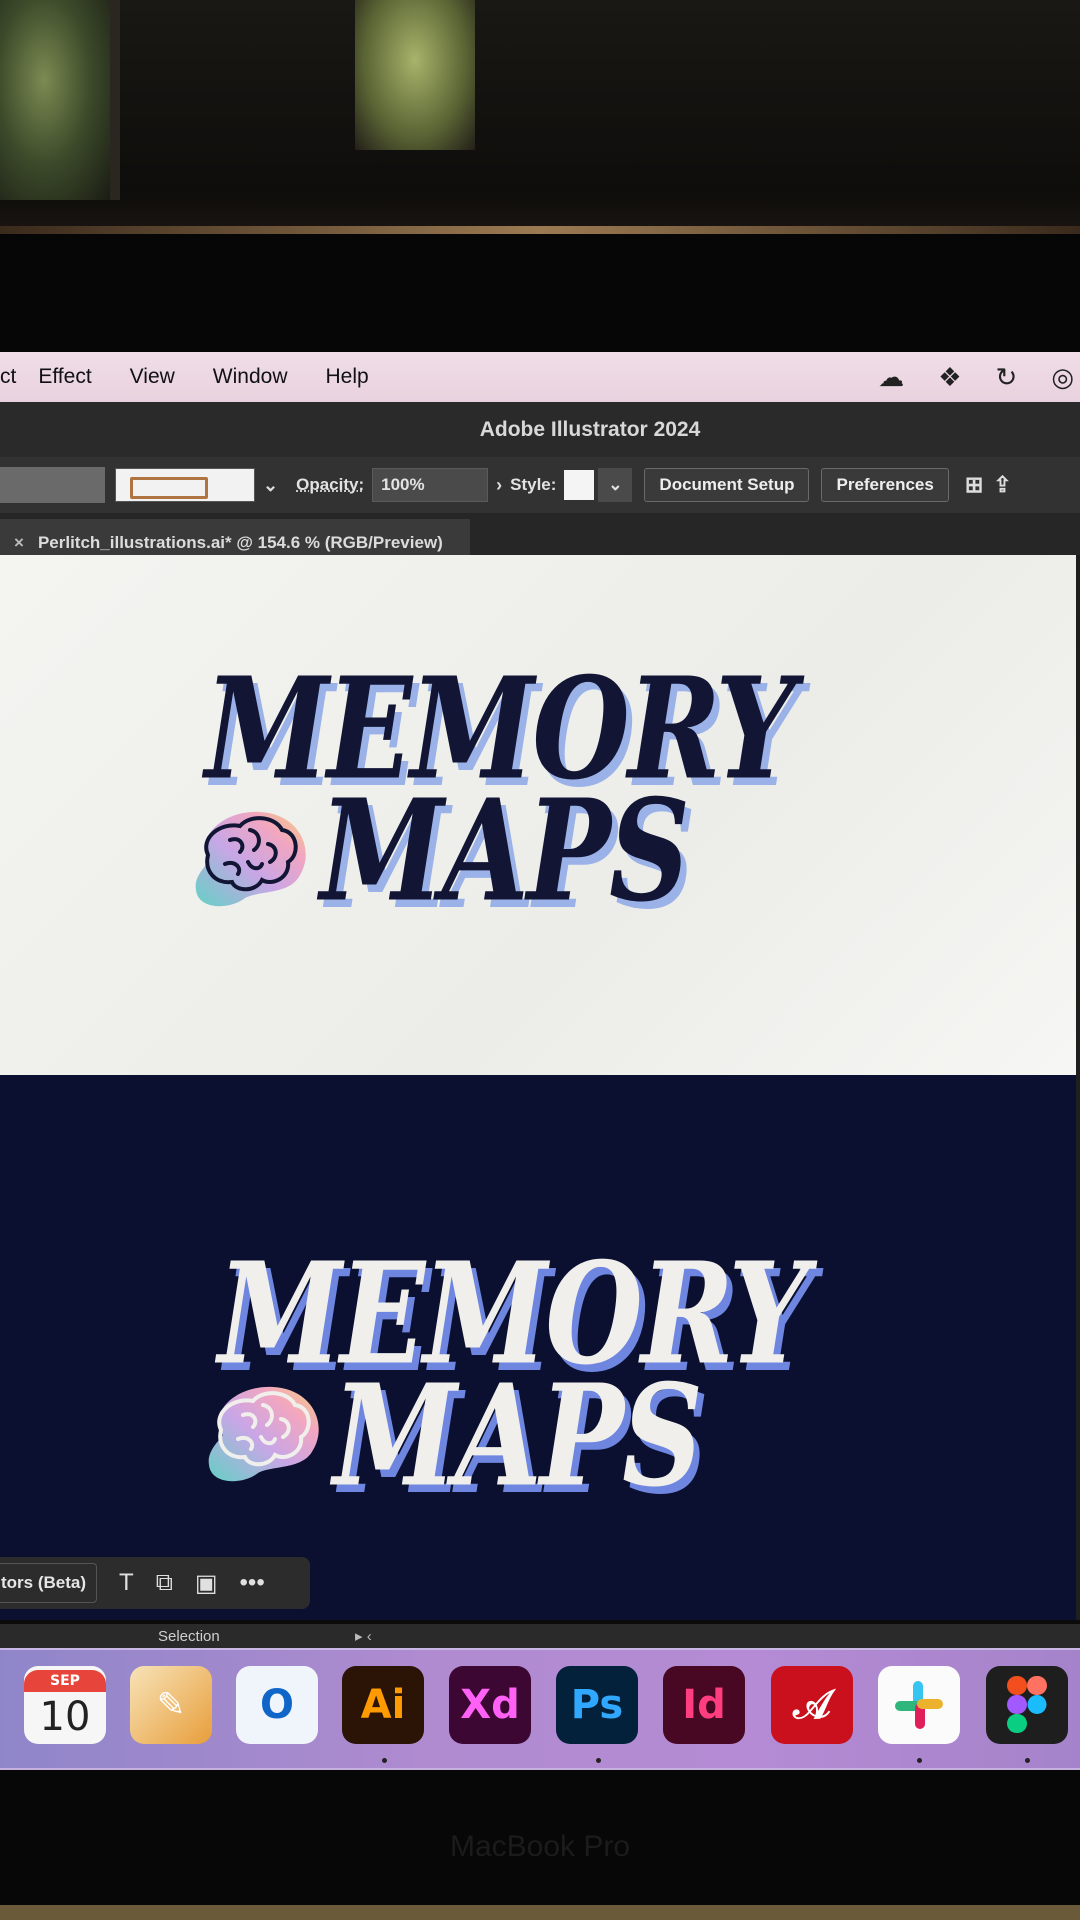  Describe the element at coordinates (126, 1583) in the screenshot. I see `text-icon: T` at that location.